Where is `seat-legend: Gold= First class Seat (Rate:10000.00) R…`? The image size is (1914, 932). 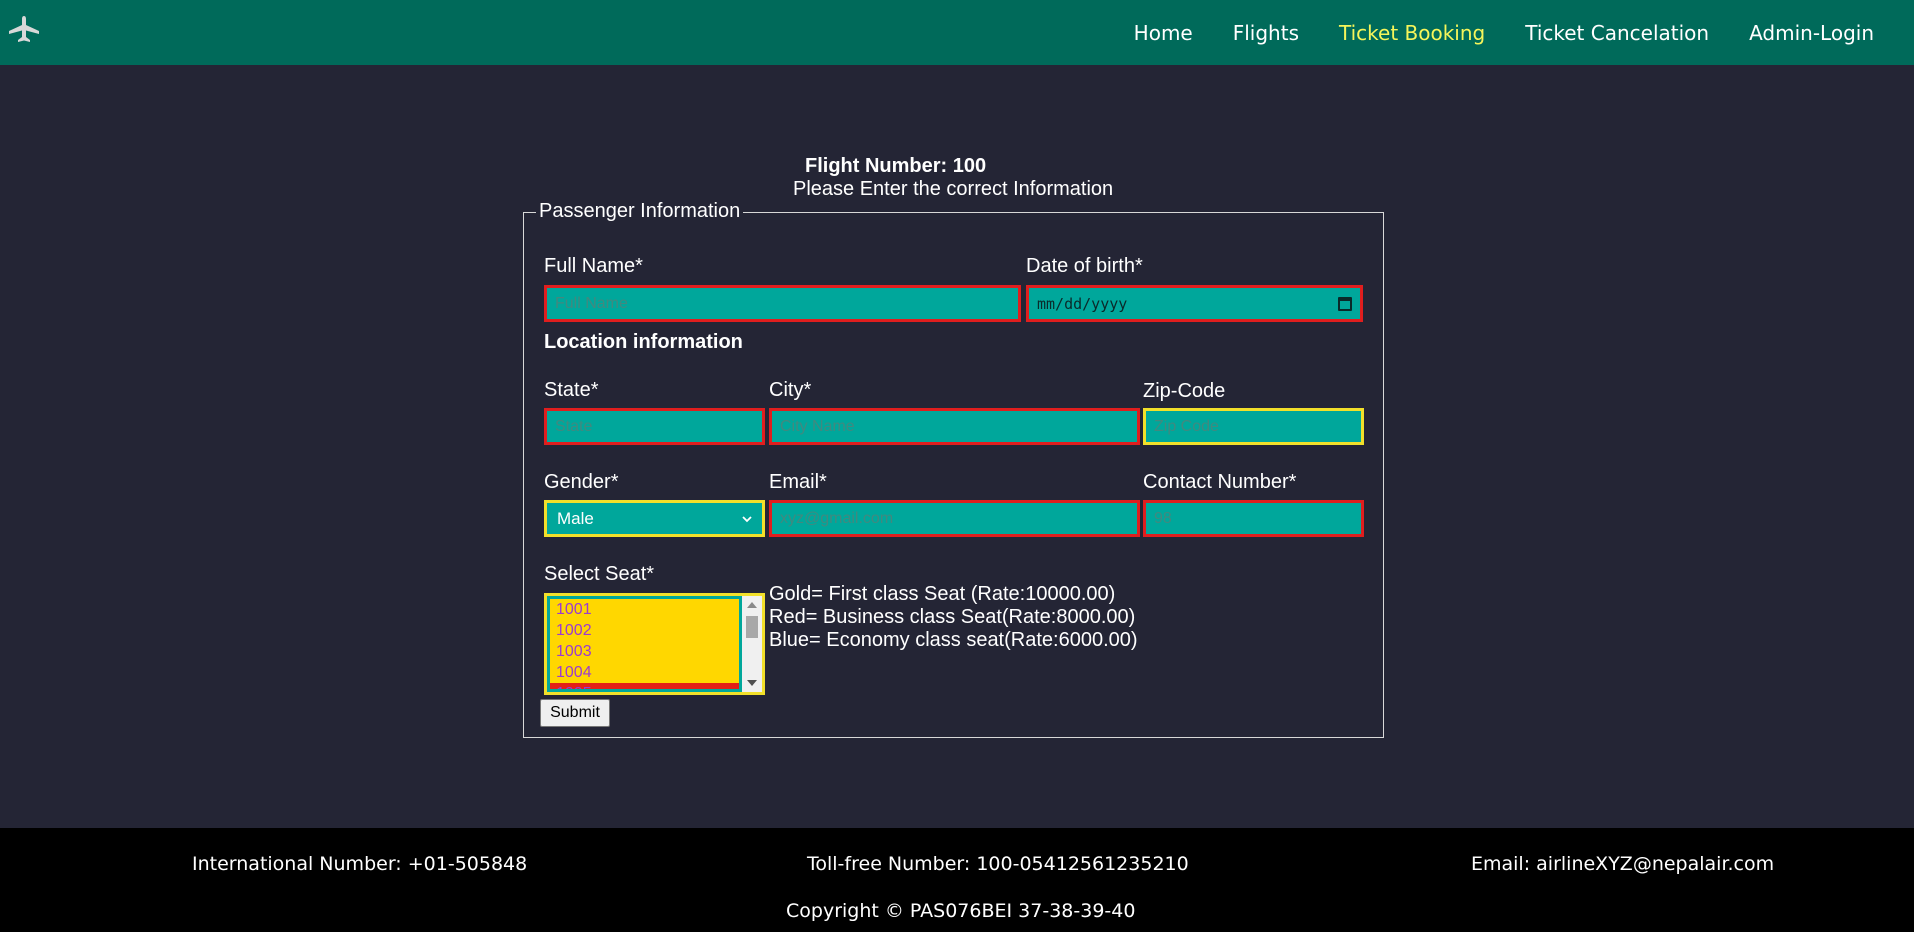
seat-legend: Gold= First class Seat (Rate:10000.00) R… is located at coordinates (953, 617).